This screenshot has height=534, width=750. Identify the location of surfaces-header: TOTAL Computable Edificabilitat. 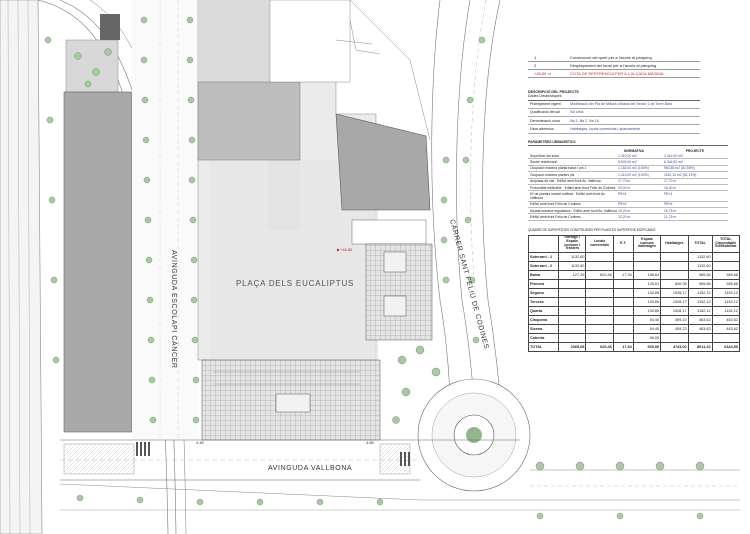
(726, 243).